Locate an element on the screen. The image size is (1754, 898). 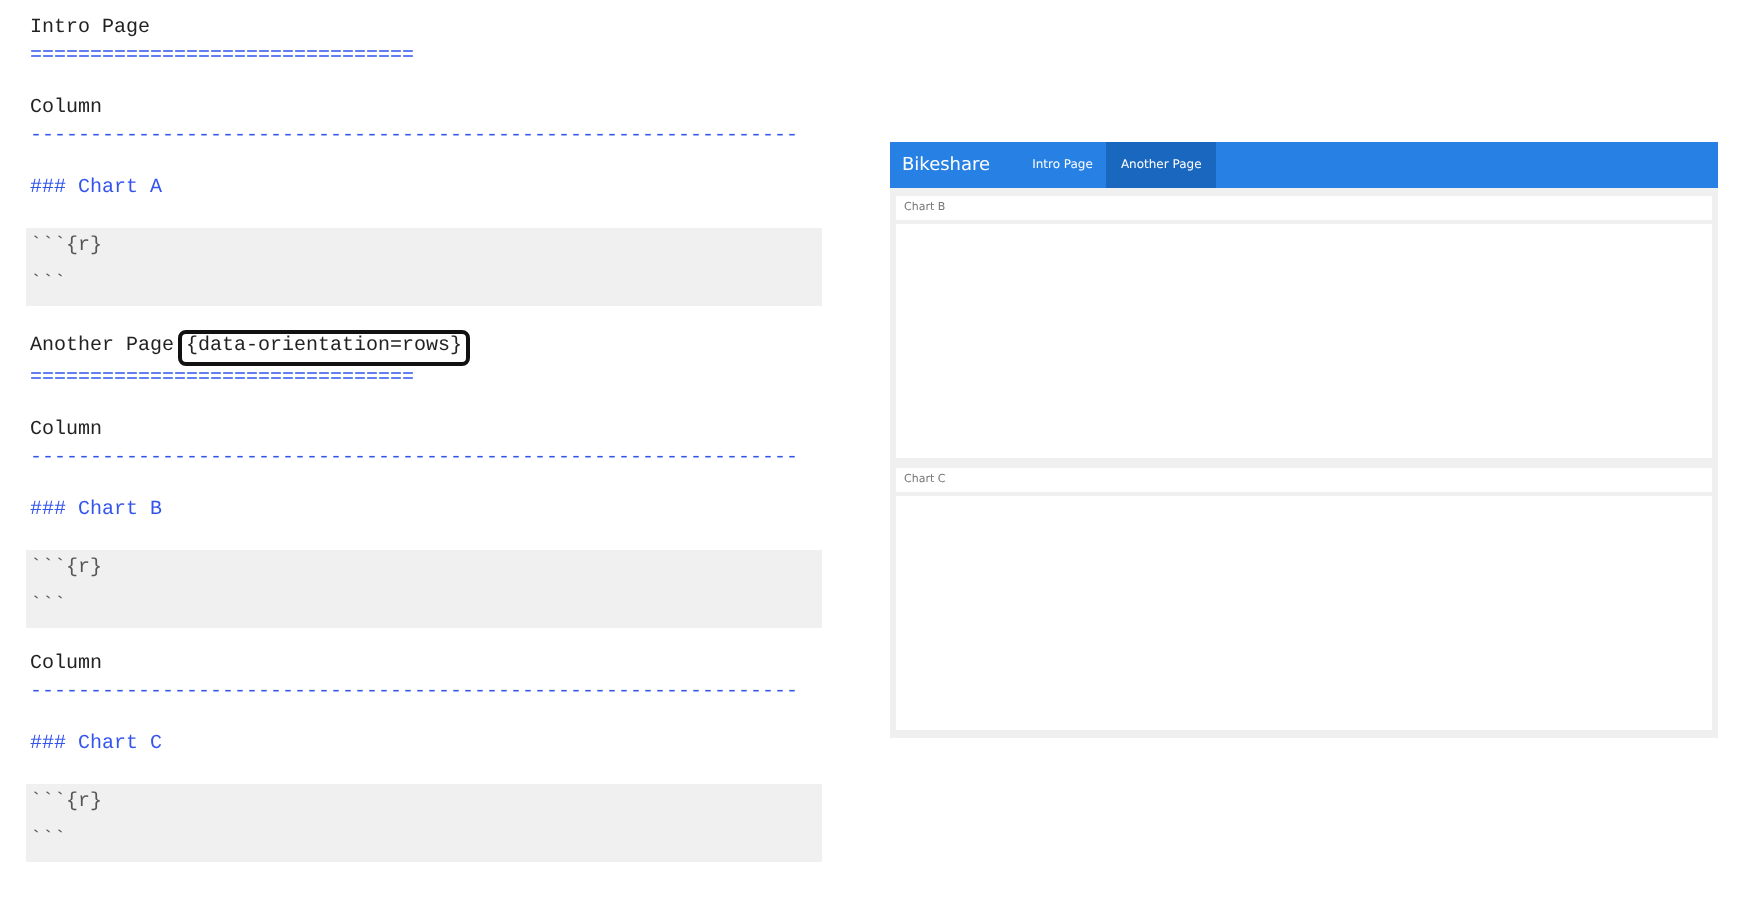
page-heading-text: Intro Page is located at coordinates (90, 30).